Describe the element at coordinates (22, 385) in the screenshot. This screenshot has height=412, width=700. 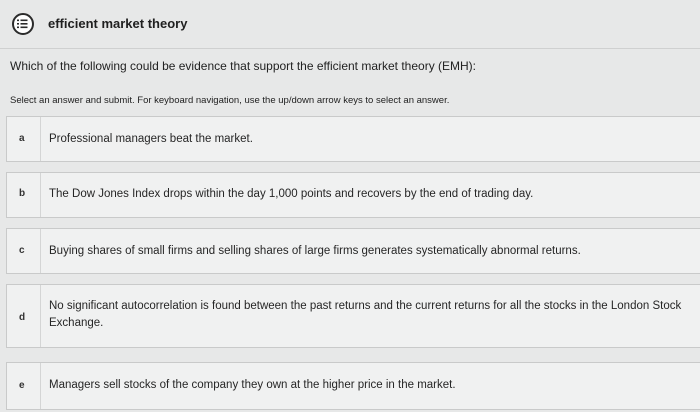
I see `option-letter: e` at that location.